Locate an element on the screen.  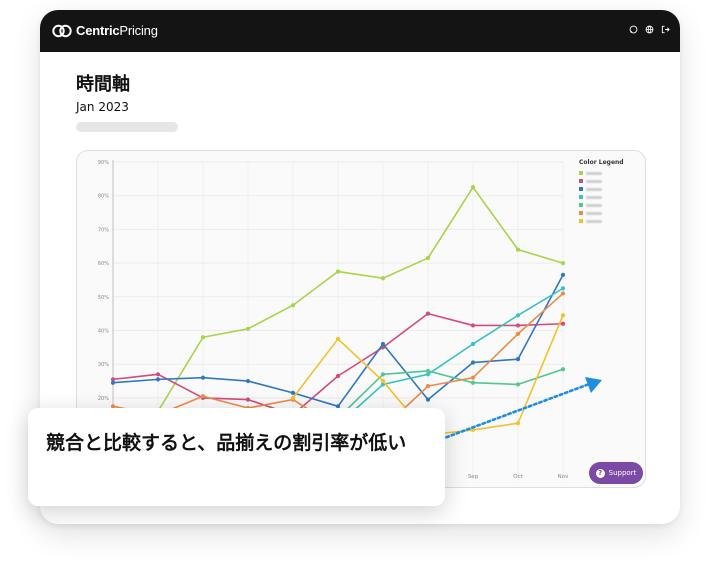
support-label: Support is located at coordinates (622, 473).